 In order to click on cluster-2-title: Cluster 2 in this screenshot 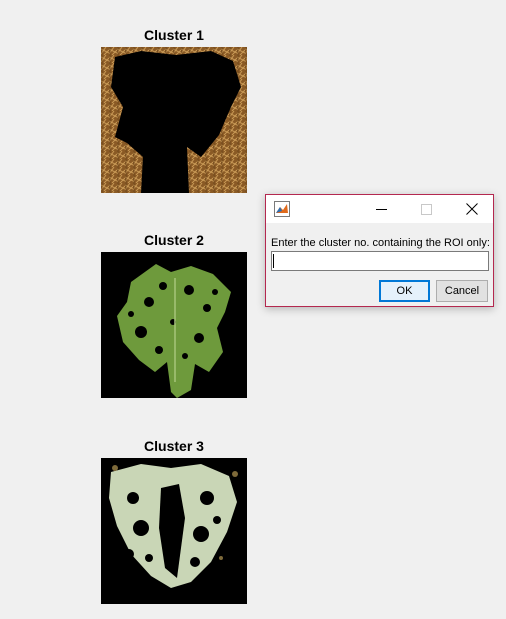, I will do `click(174, 240)`.